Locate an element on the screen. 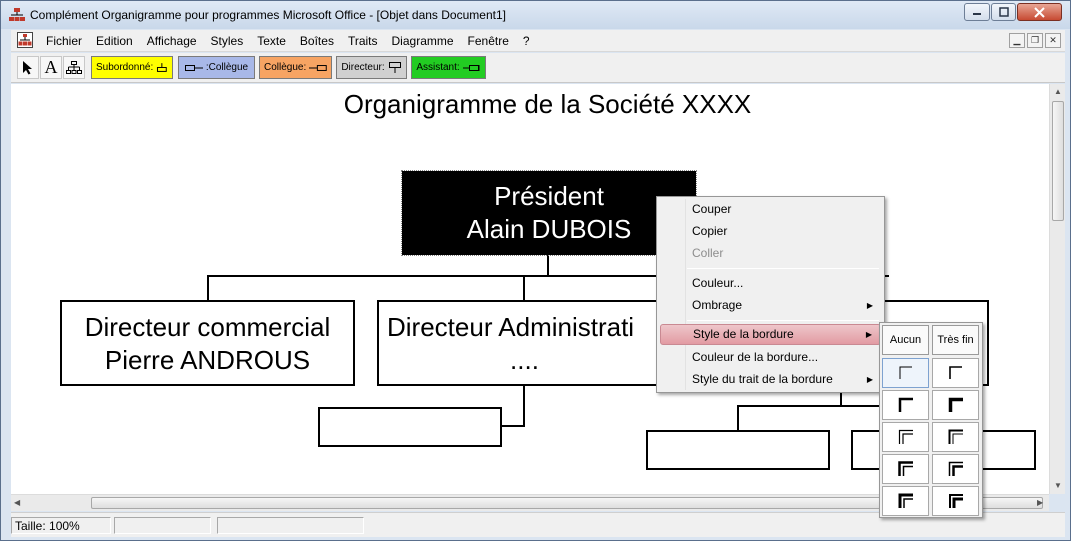 This screenshot has height=541, width=1071. border-corner-heavy-icon is located at coordinates (955, 404).